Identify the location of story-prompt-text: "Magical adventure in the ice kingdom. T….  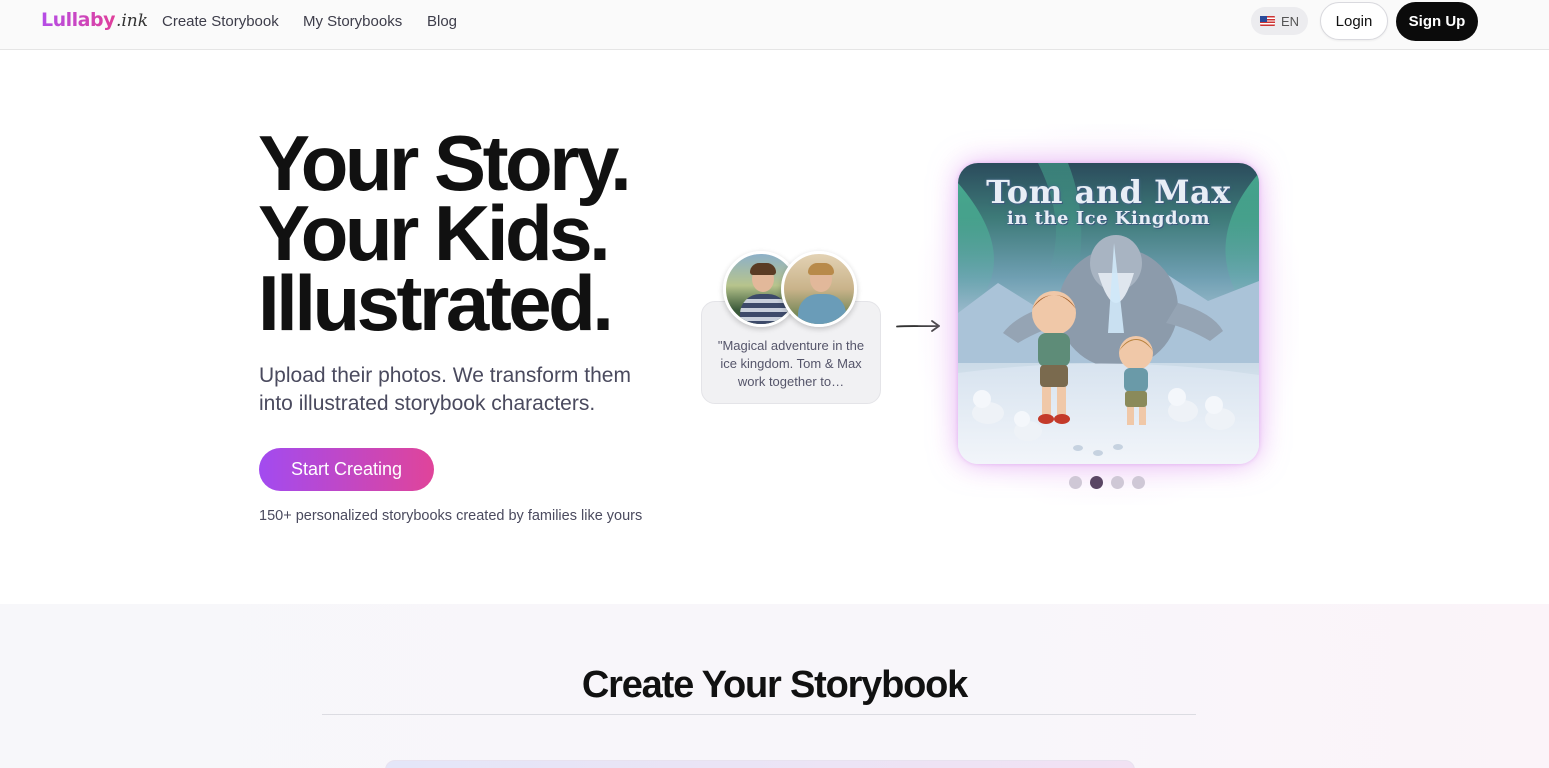
(791, 363).